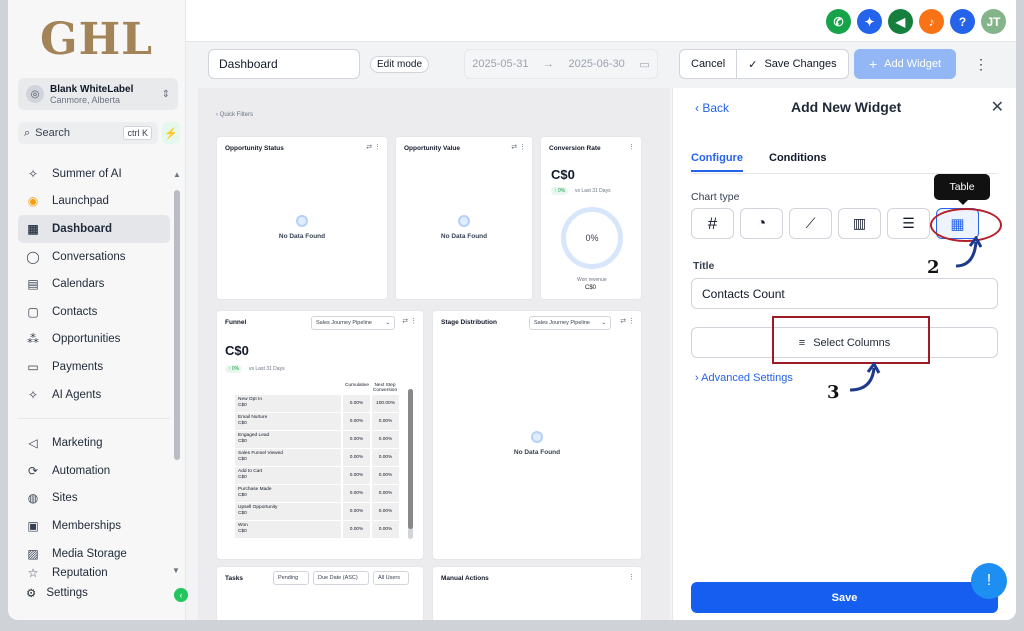 The width and height of the screenshot is (1024, 631). What do you see at coordinates (319, 493) in the screenshot?
I see `table-row: Purchase Made C$0 0.00% 0.00%` at bounding box center [319, 493].